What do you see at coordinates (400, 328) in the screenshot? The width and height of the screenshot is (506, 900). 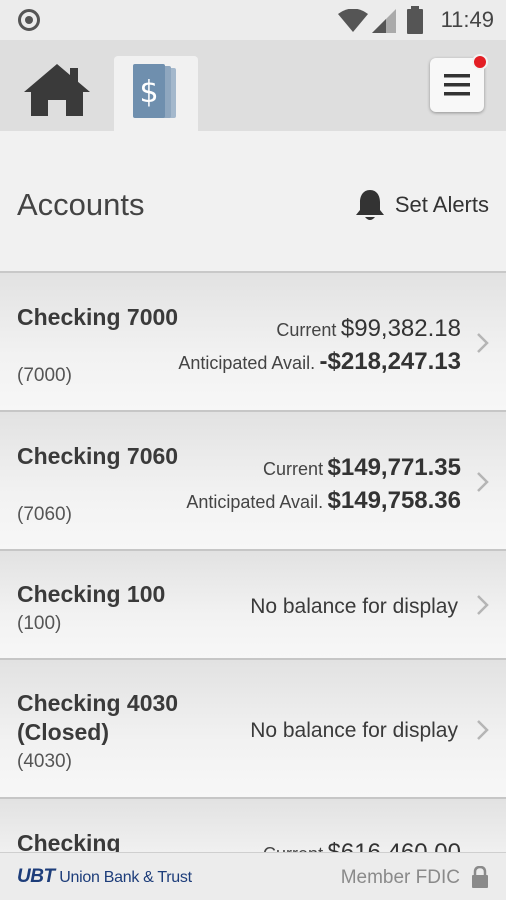 I see `current-value: $99,382.18` at bounding box center [400, 328].